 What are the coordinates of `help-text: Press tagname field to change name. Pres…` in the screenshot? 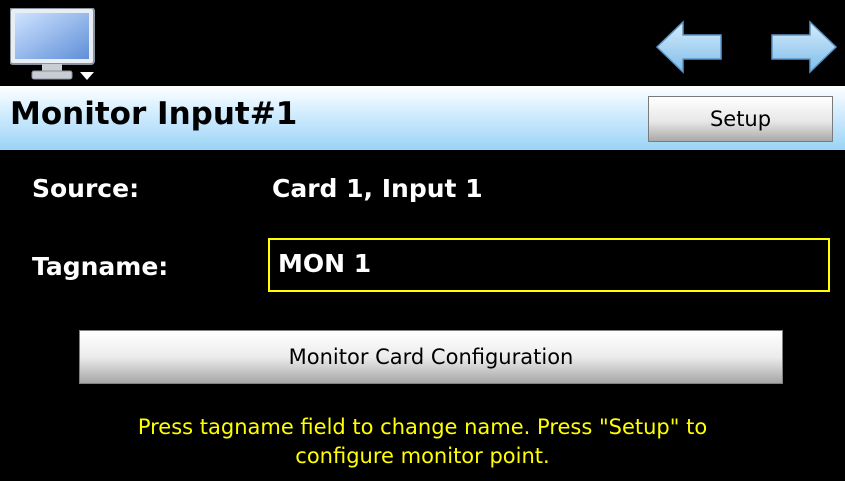 It's located at (422, 442).